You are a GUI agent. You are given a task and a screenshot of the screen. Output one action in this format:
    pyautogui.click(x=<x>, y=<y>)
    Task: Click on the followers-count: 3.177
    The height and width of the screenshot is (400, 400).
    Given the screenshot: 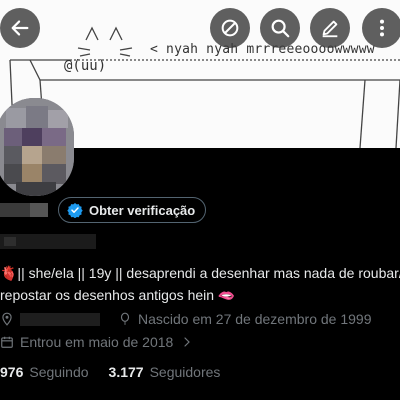 What is the action you would take?
    pyautogui.click(x=126, y=372)
    